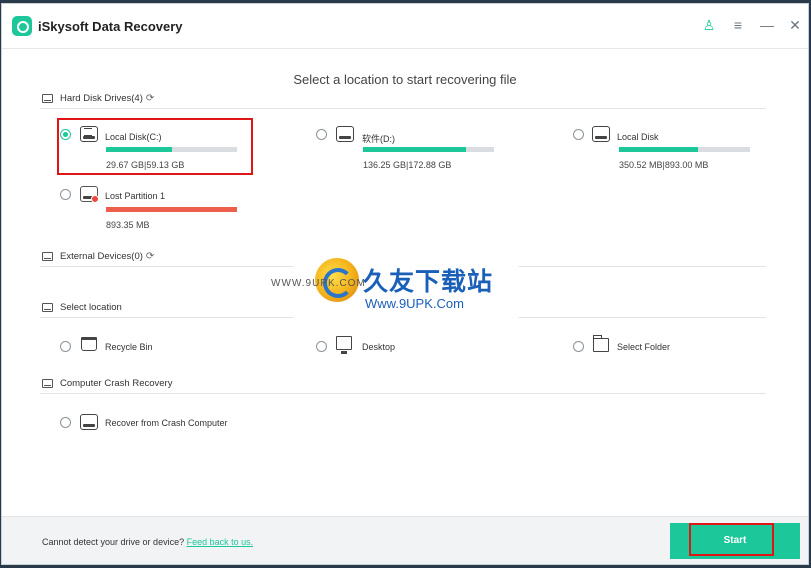 The height and width of the screenshot is (568, 811). What do you see at coordinates (95, 199) in the screenshot?
I see `lost-badge-icon` at bounding box center [95, 199].